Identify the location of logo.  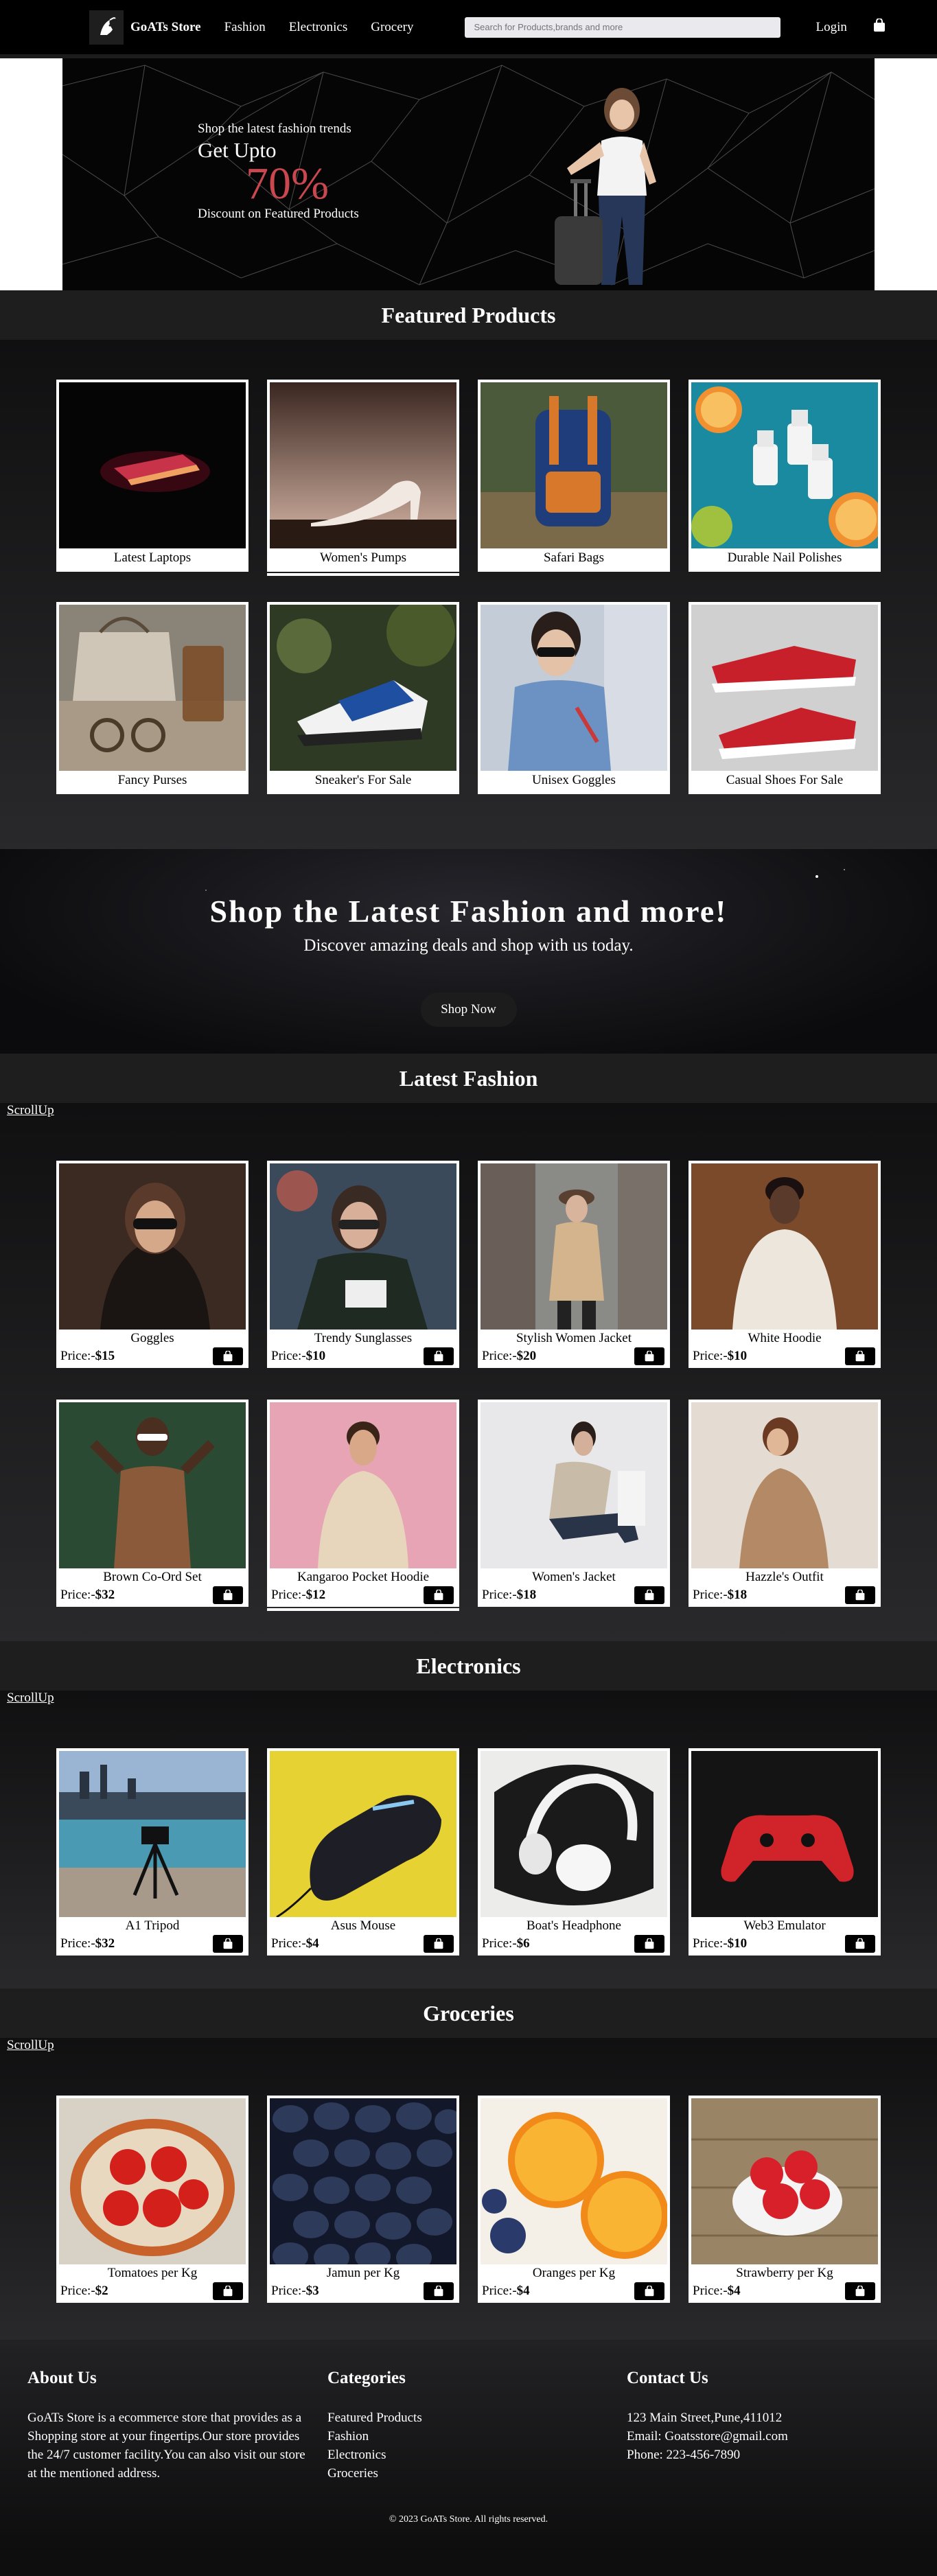
(106, 27).